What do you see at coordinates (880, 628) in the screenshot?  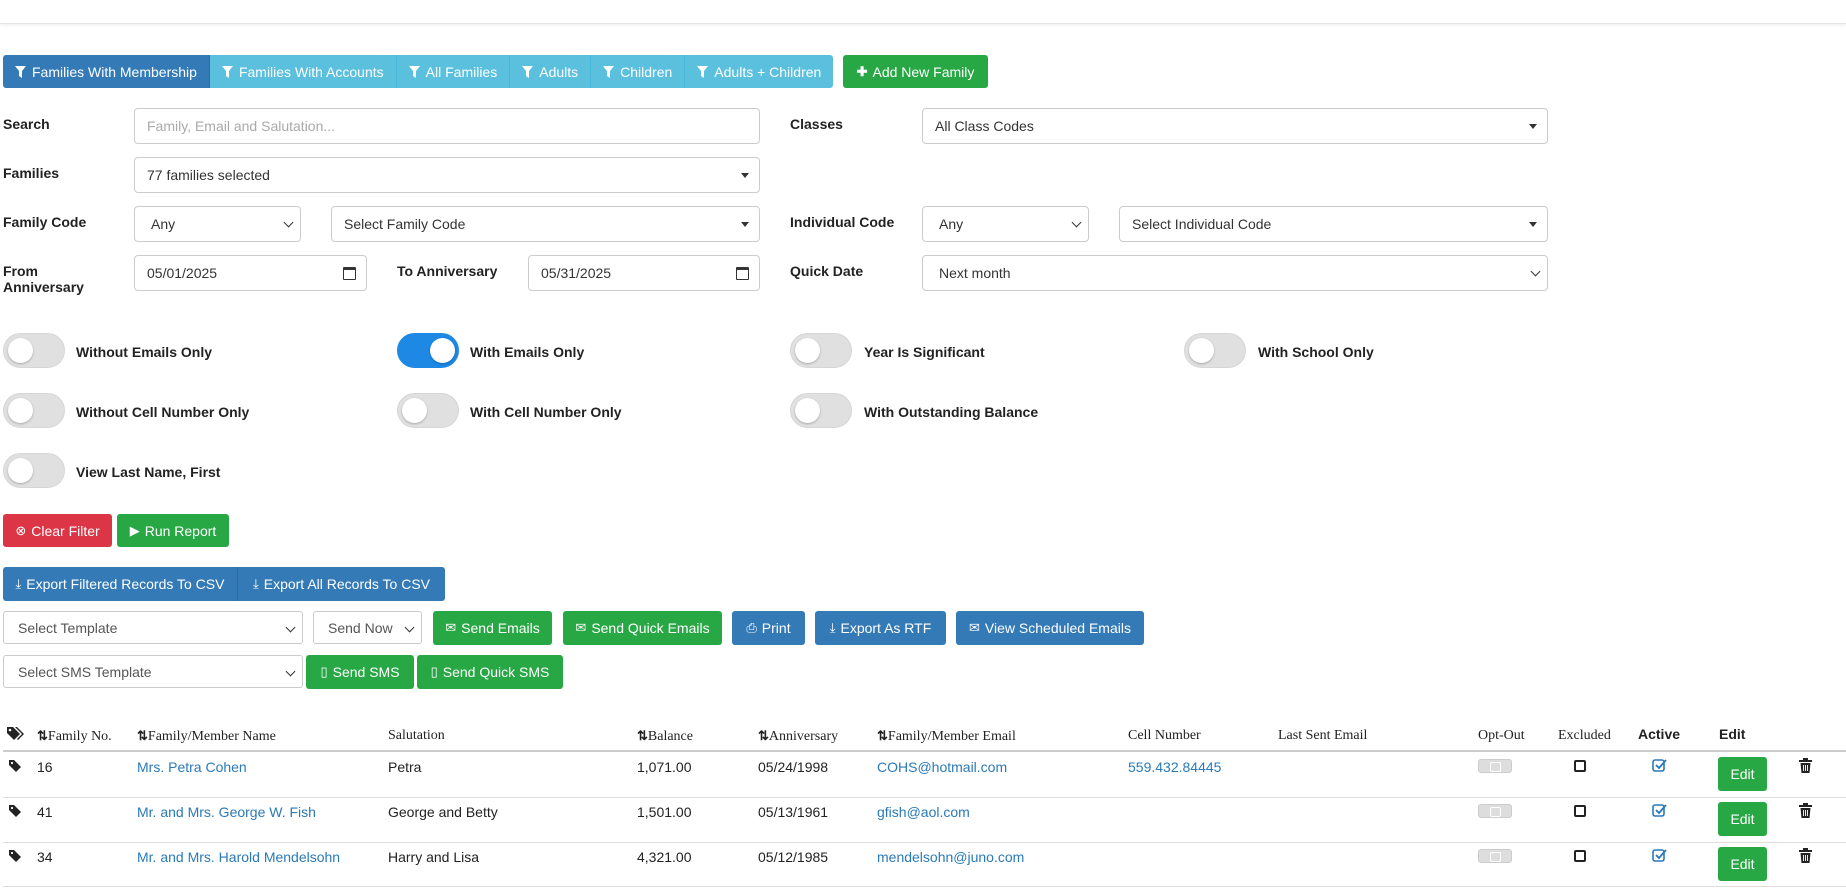 I see `export-rtf-button: ⤓ Export As RTF` at bounding box center [880, 628].